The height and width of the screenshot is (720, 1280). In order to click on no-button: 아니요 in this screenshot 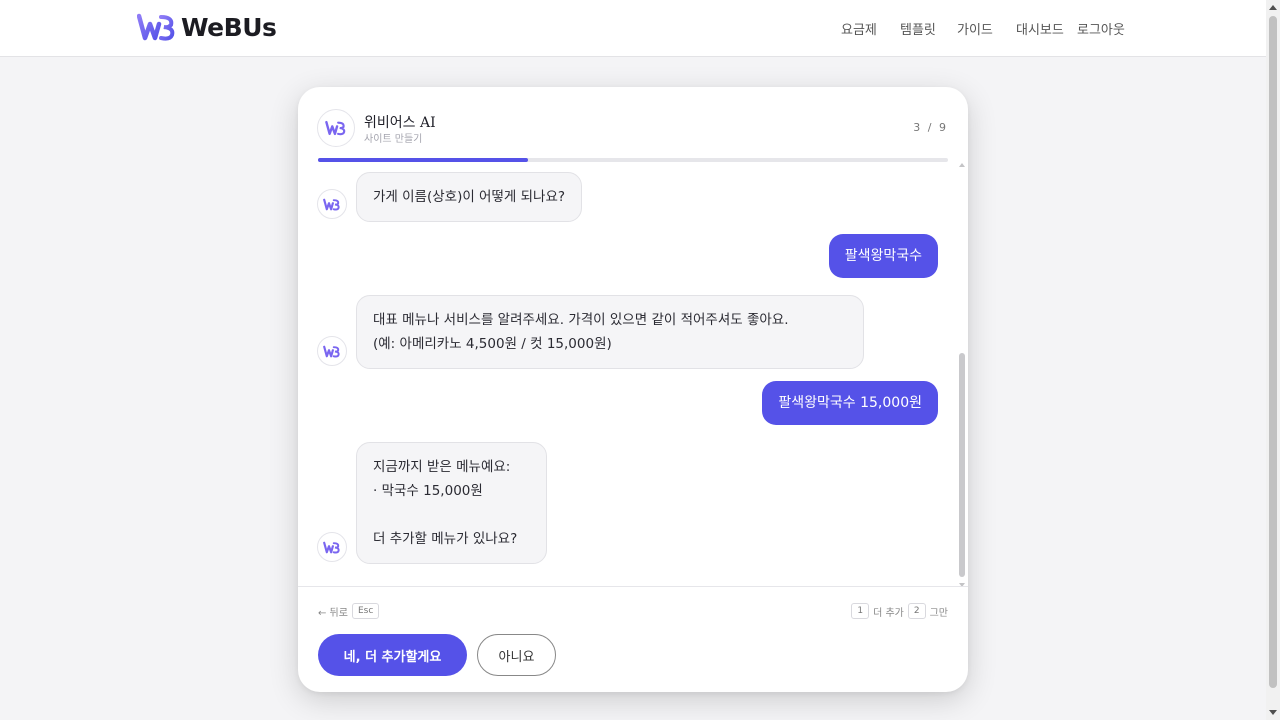, I will do `click(516, 655)`.